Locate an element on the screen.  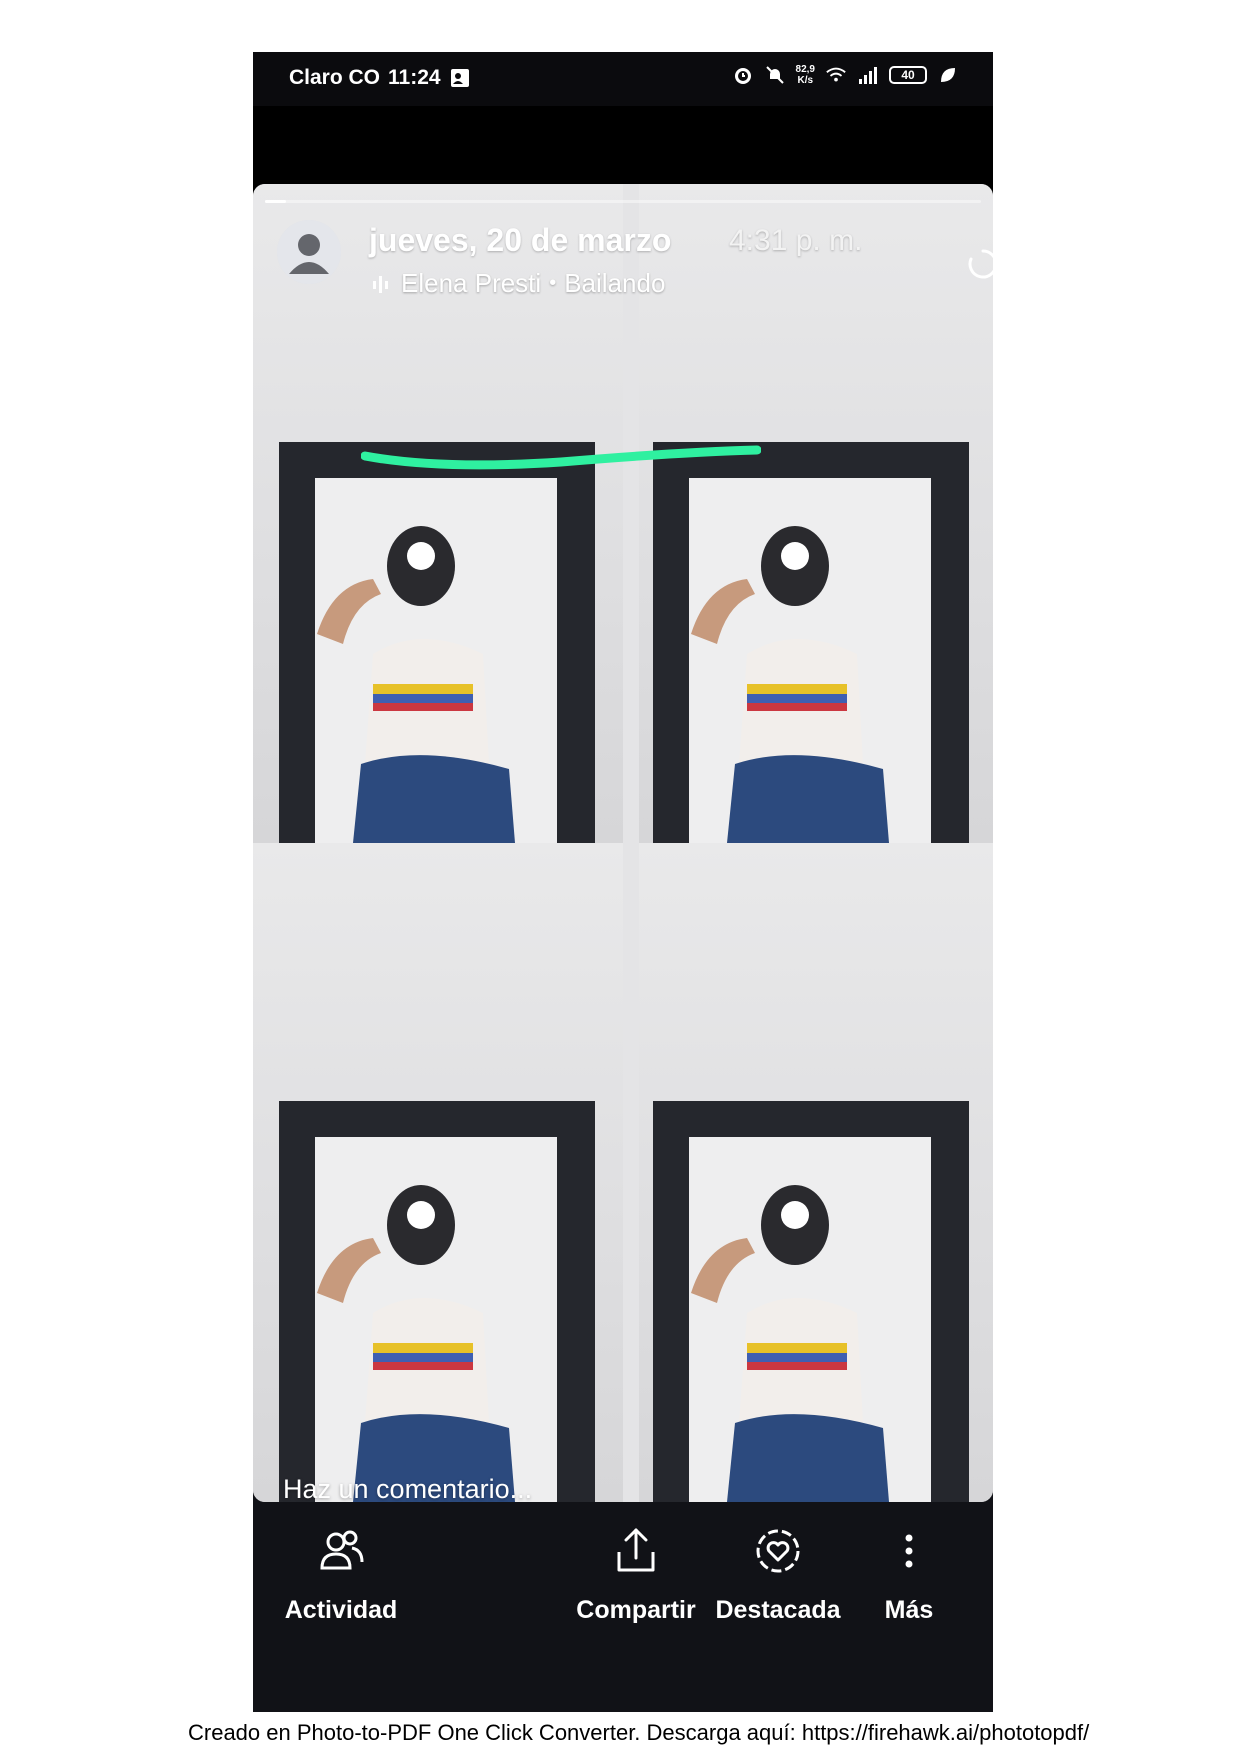
story-time: 4:31 p. m. is located at coordinates (796, 240).